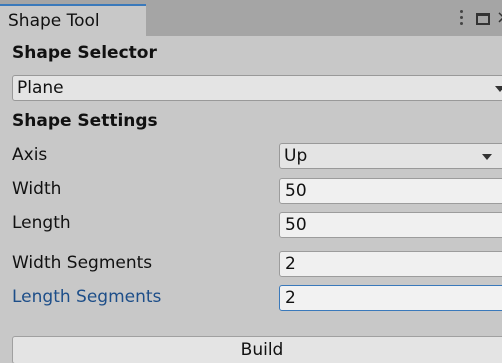 This screenshot has height=363, width=502. I want to click on tab-shape-tool: Shape Tool, so click(73, 20).